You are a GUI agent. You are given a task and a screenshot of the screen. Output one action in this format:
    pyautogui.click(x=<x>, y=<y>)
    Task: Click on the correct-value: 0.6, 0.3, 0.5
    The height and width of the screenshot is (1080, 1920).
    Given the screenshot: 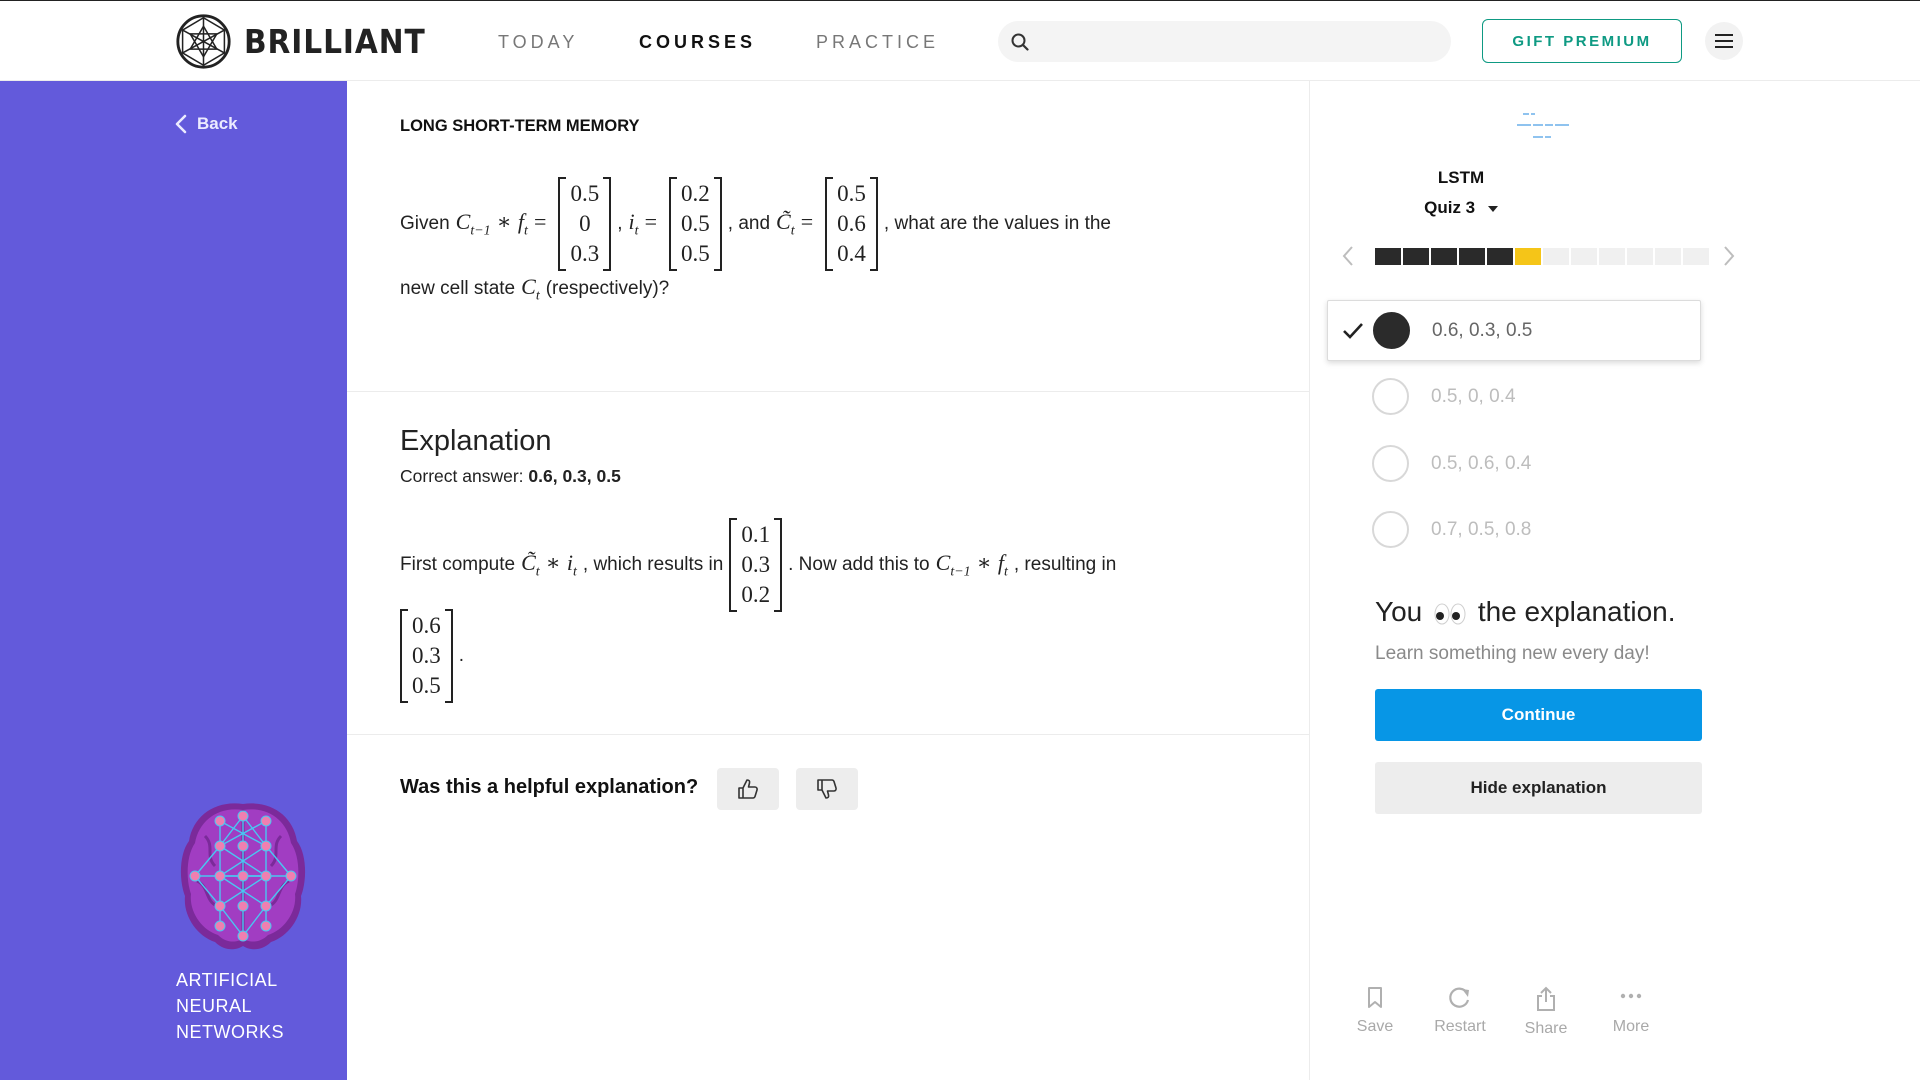 What is the action you would take?
    pyautogui.click(x=574, y=476)
    